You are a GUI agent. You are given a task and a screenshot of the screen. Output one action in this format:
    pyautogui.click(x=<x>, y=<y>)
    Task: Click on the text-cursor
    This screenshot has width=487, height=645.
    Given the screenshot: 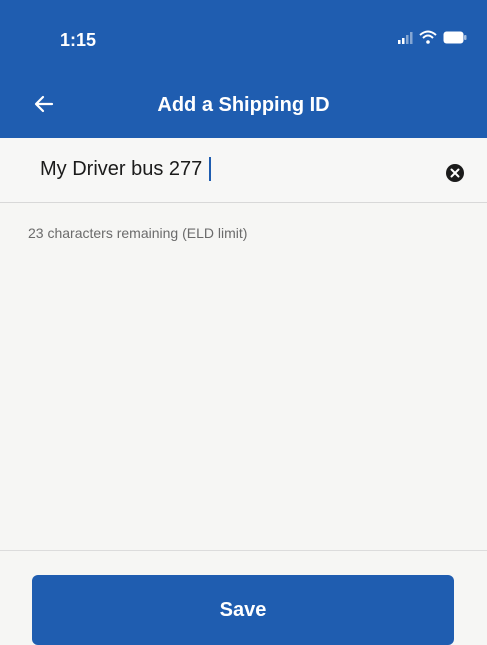 What is the action you would take?
    pyautogui.click(x=210, y=169)
    